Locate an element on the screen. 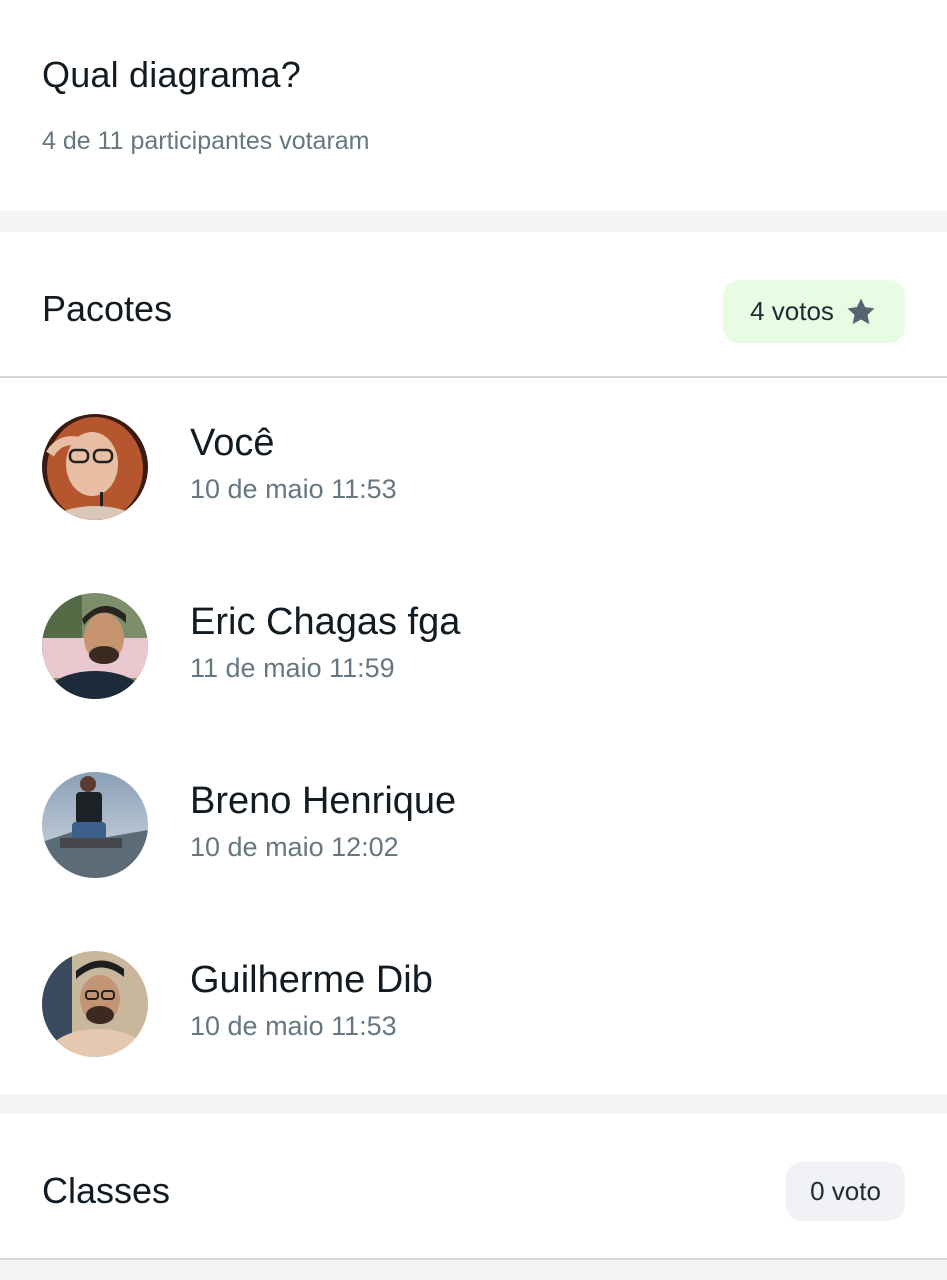 The height and width of the screenshot is (1280, 947). vote-count-label: 4 votos is located at coordinates (792, 311).